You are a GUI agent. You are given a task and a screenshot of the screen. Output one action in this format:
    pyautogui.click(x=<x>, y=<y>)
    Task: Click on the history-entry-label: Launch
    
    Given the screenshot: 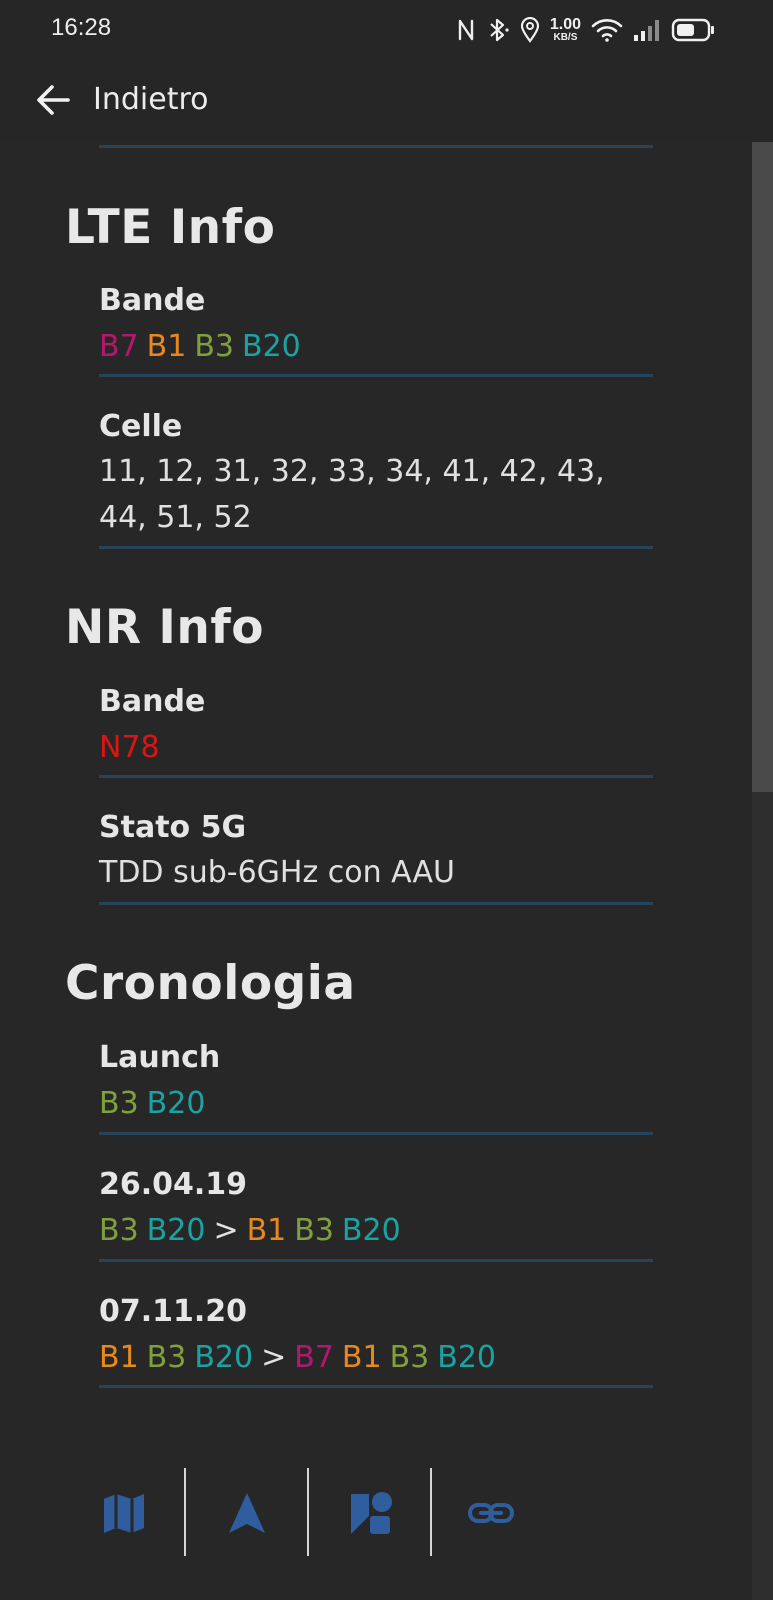 What is the action you would take?
    pyautogui.click(x=160, y=1057)
    